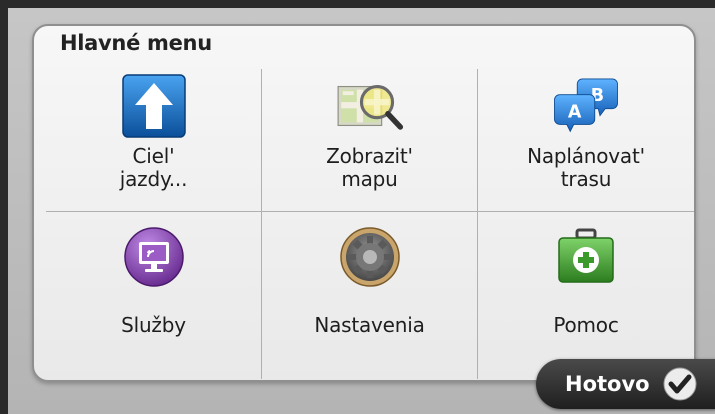  What do you see at coordinates (154, 257) in the screenshot?
I see `services-monitor-icon` at bounding box center [154, 257].